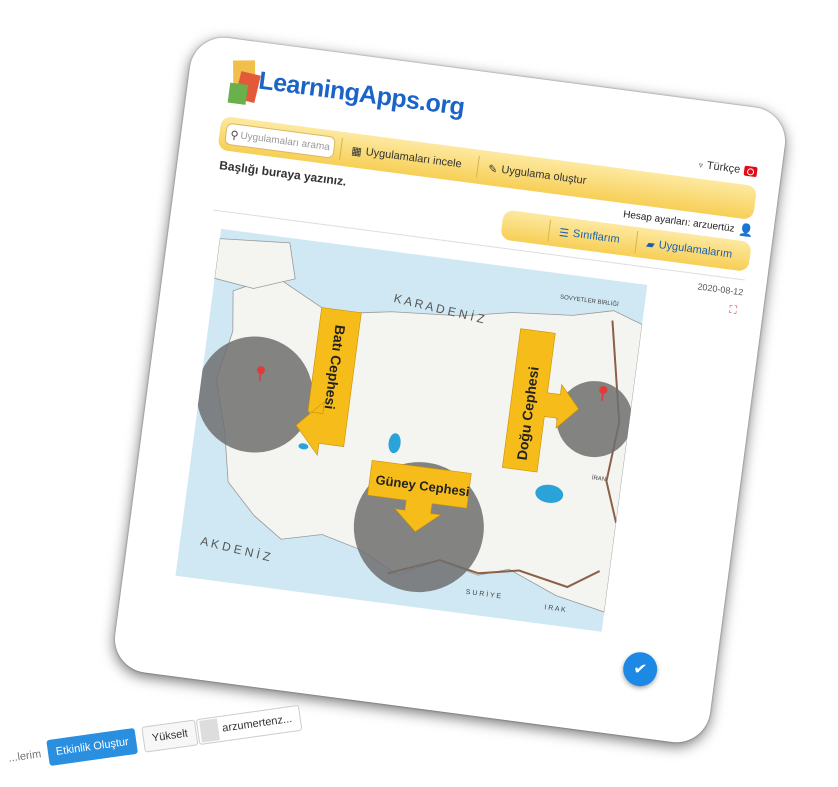  What do you see at coordinates (234, 135) in the screenshot?
I see `search-icon: ⚲` at bounding box center [234, 135].